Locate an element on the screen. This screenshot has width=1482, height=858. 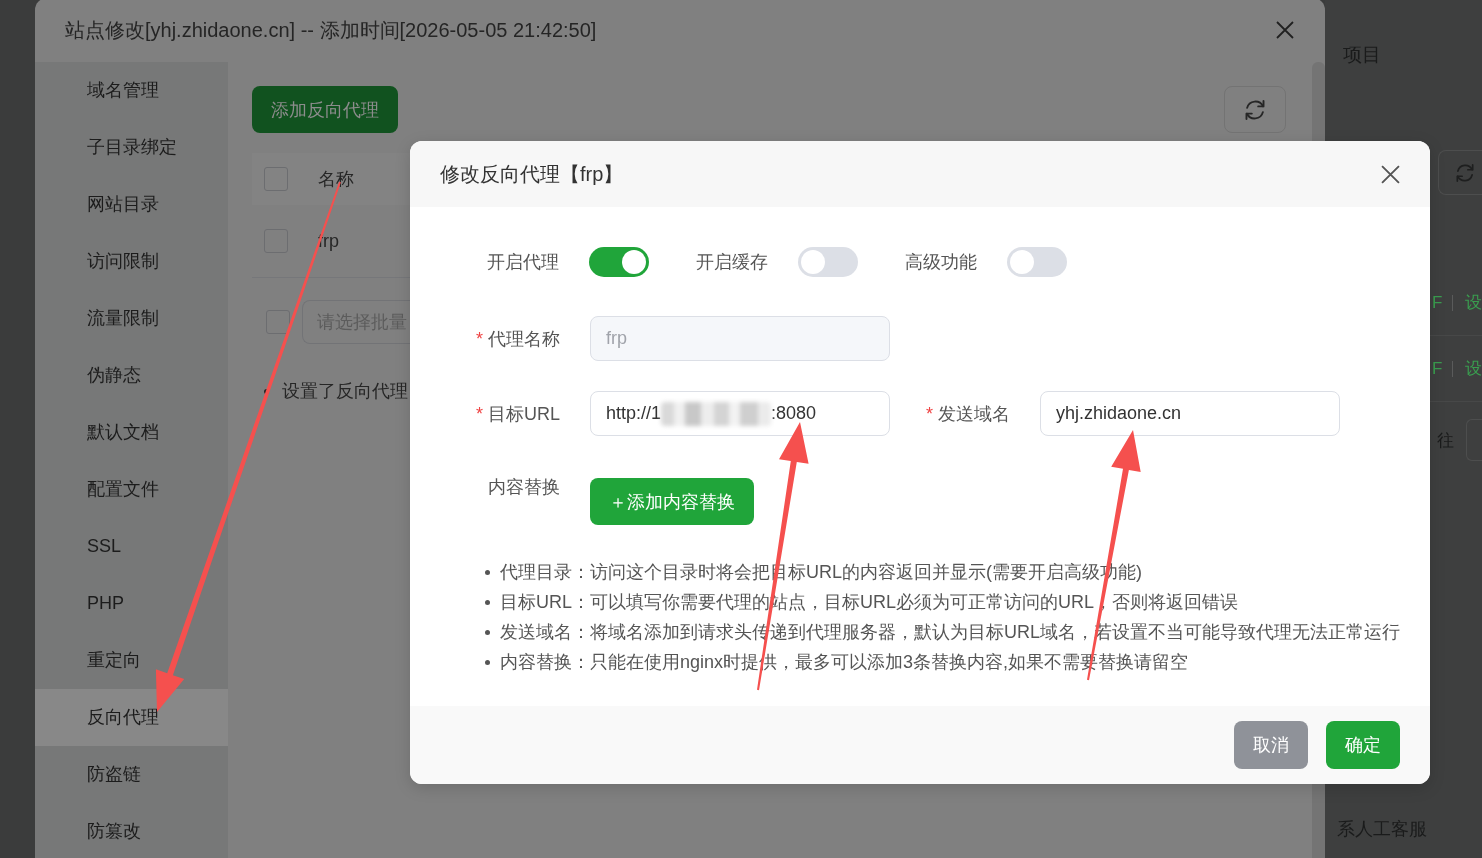
column-header: 名称 is located at coordinates (336, 179).